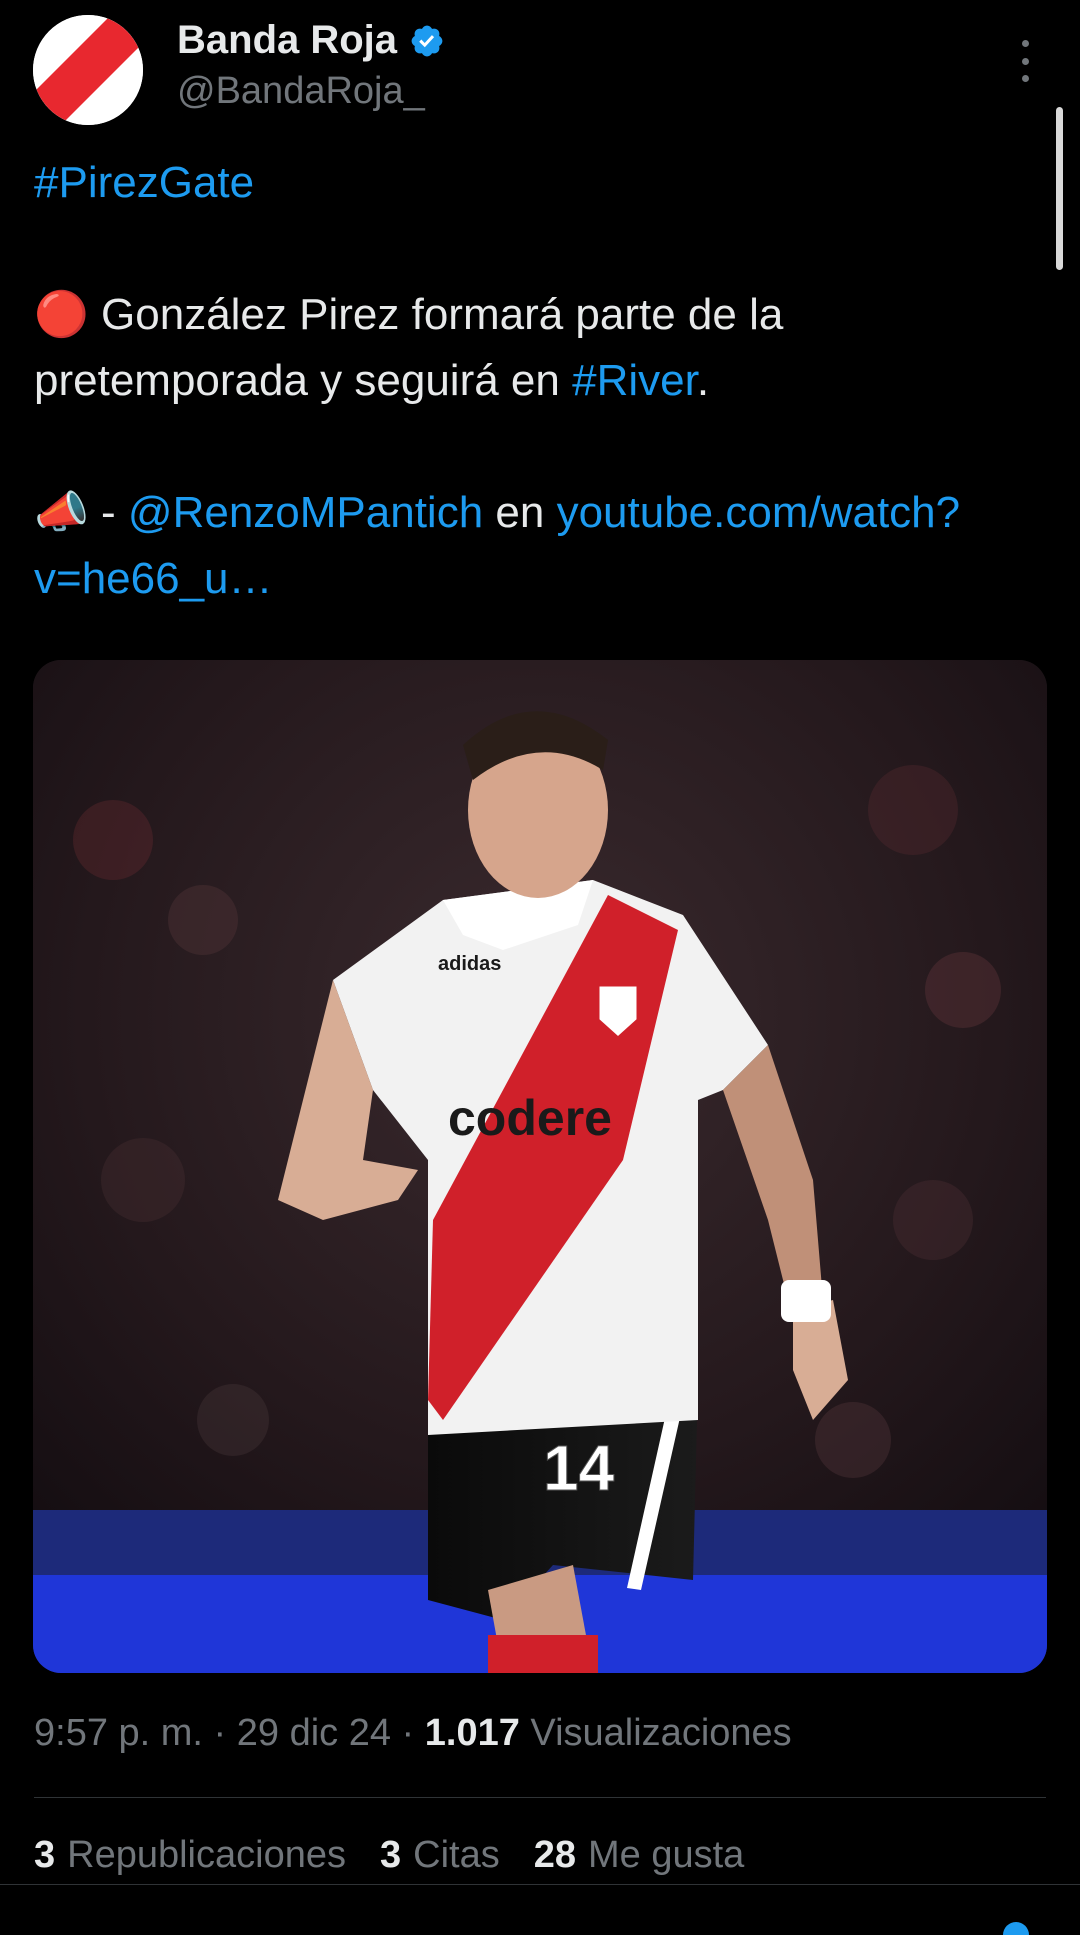 The image size is (1080, 1935). Describe the element at coordinates (61, 512) in the screenshot. I see `megaphone-emoji: 📣` at that location.